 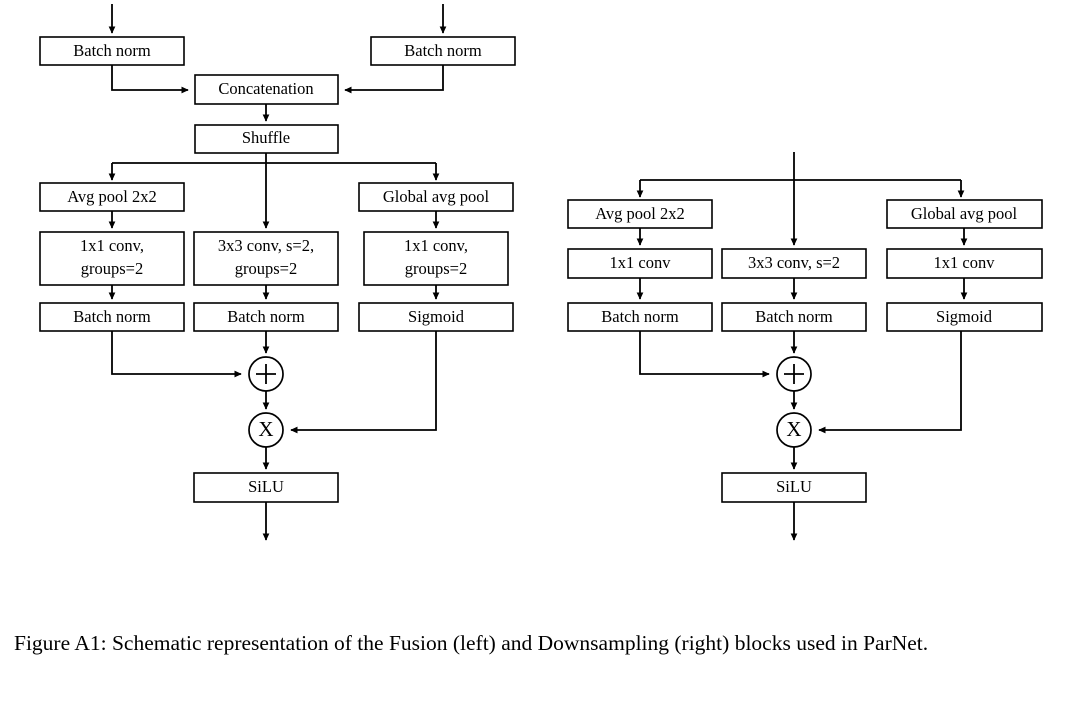 I want to click on box-conv-3x3-groups-label-line2: groups=2, so click(x=266, y=268).